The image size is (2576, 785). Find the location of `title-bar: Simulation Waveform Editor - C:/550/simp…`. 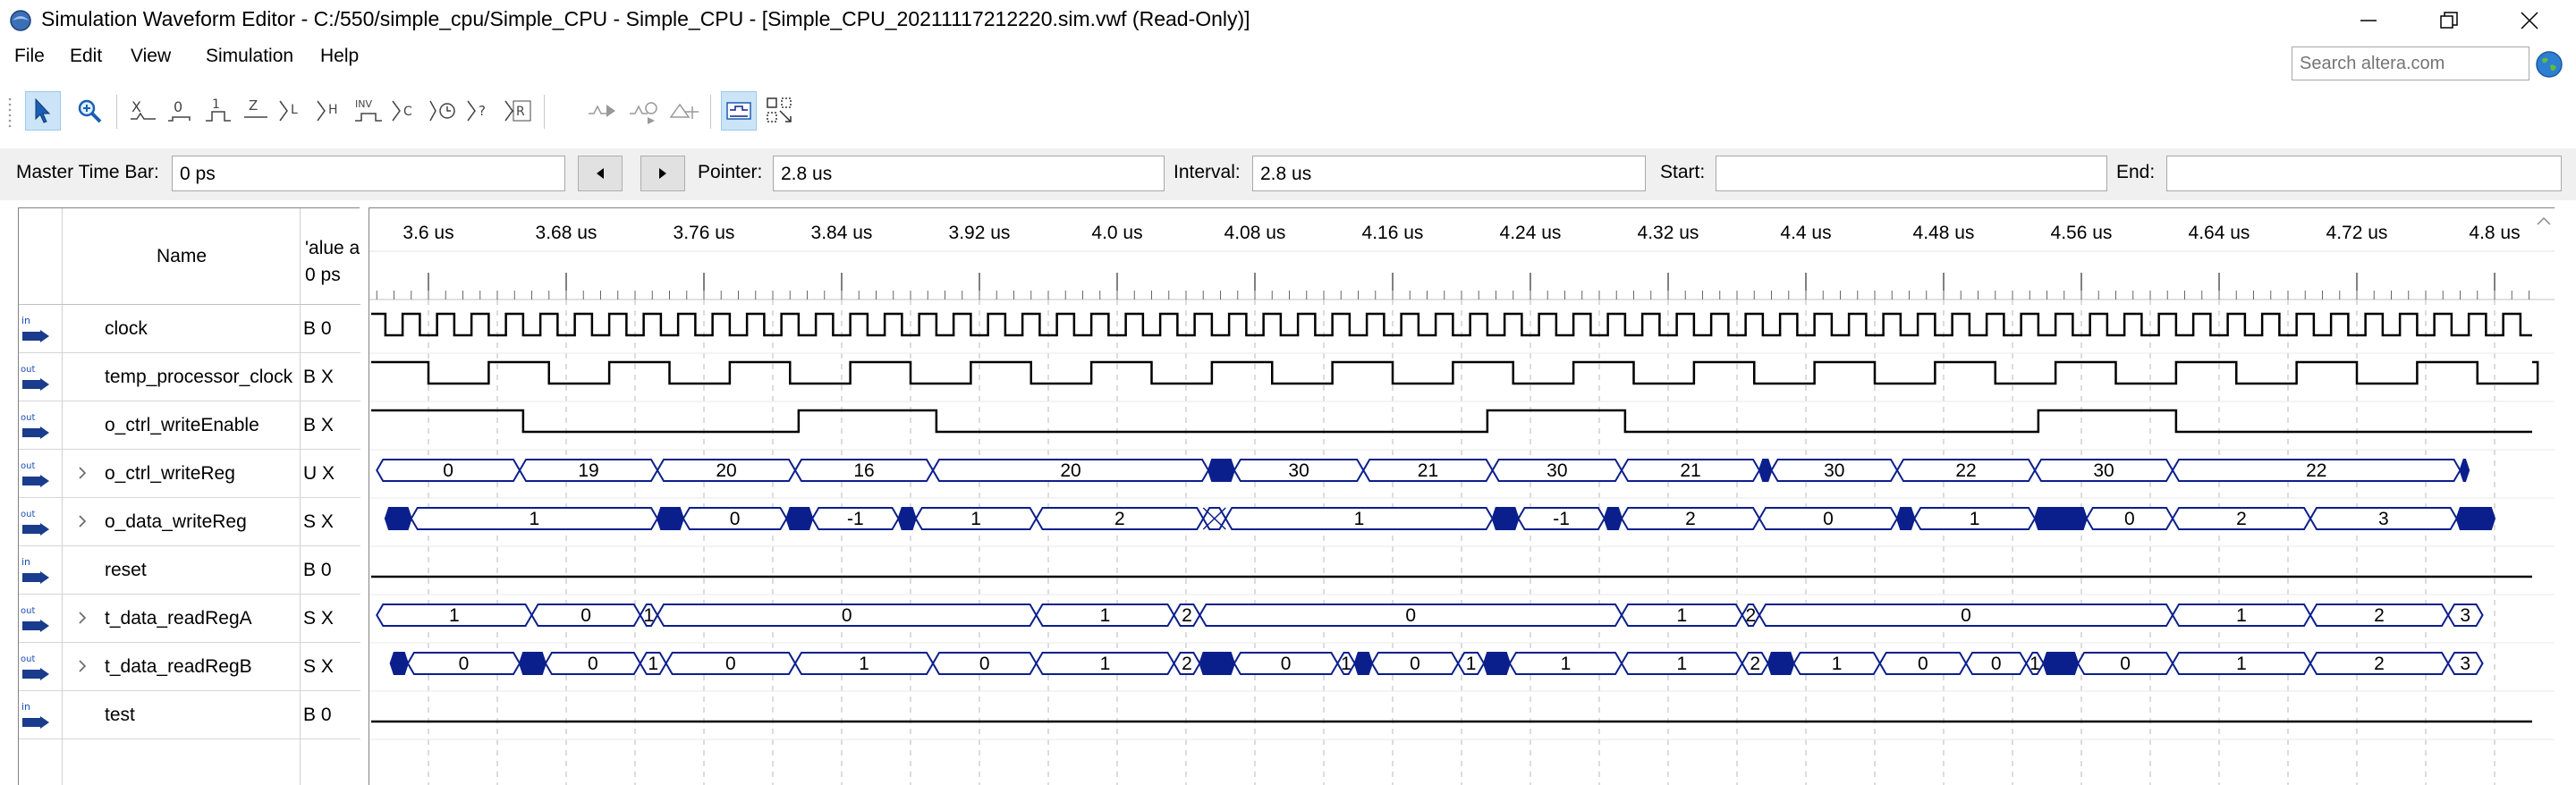

title-bar: Simulation Waveform Editor - C:/550/simp… is located at coordinates (1288, 20).